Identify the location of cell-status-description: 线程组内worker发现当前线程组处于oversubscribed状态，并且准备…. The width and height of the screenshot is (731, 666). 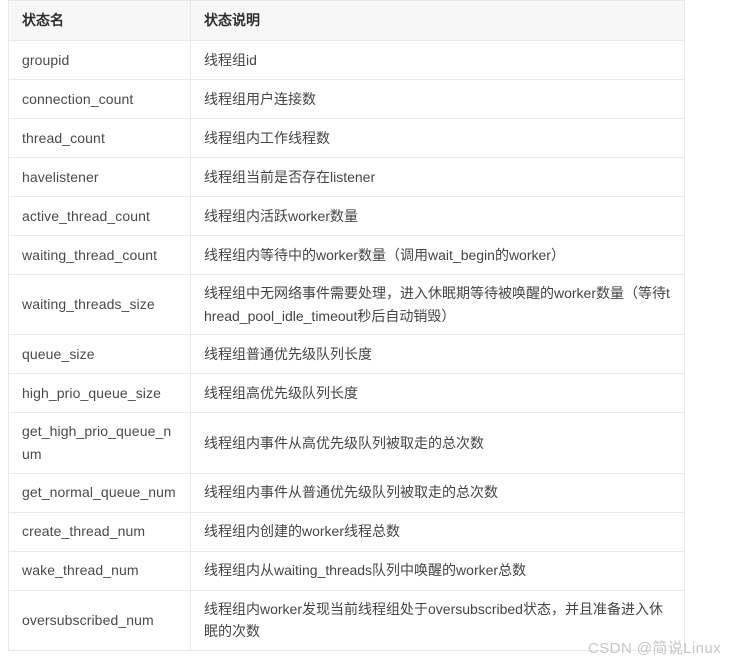
(437, 620).